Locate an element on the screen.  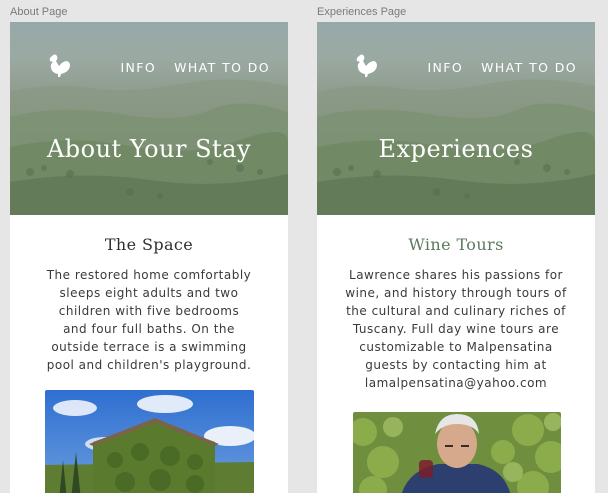
hero-title: About Your Stay is located at coordinates (149, 149).